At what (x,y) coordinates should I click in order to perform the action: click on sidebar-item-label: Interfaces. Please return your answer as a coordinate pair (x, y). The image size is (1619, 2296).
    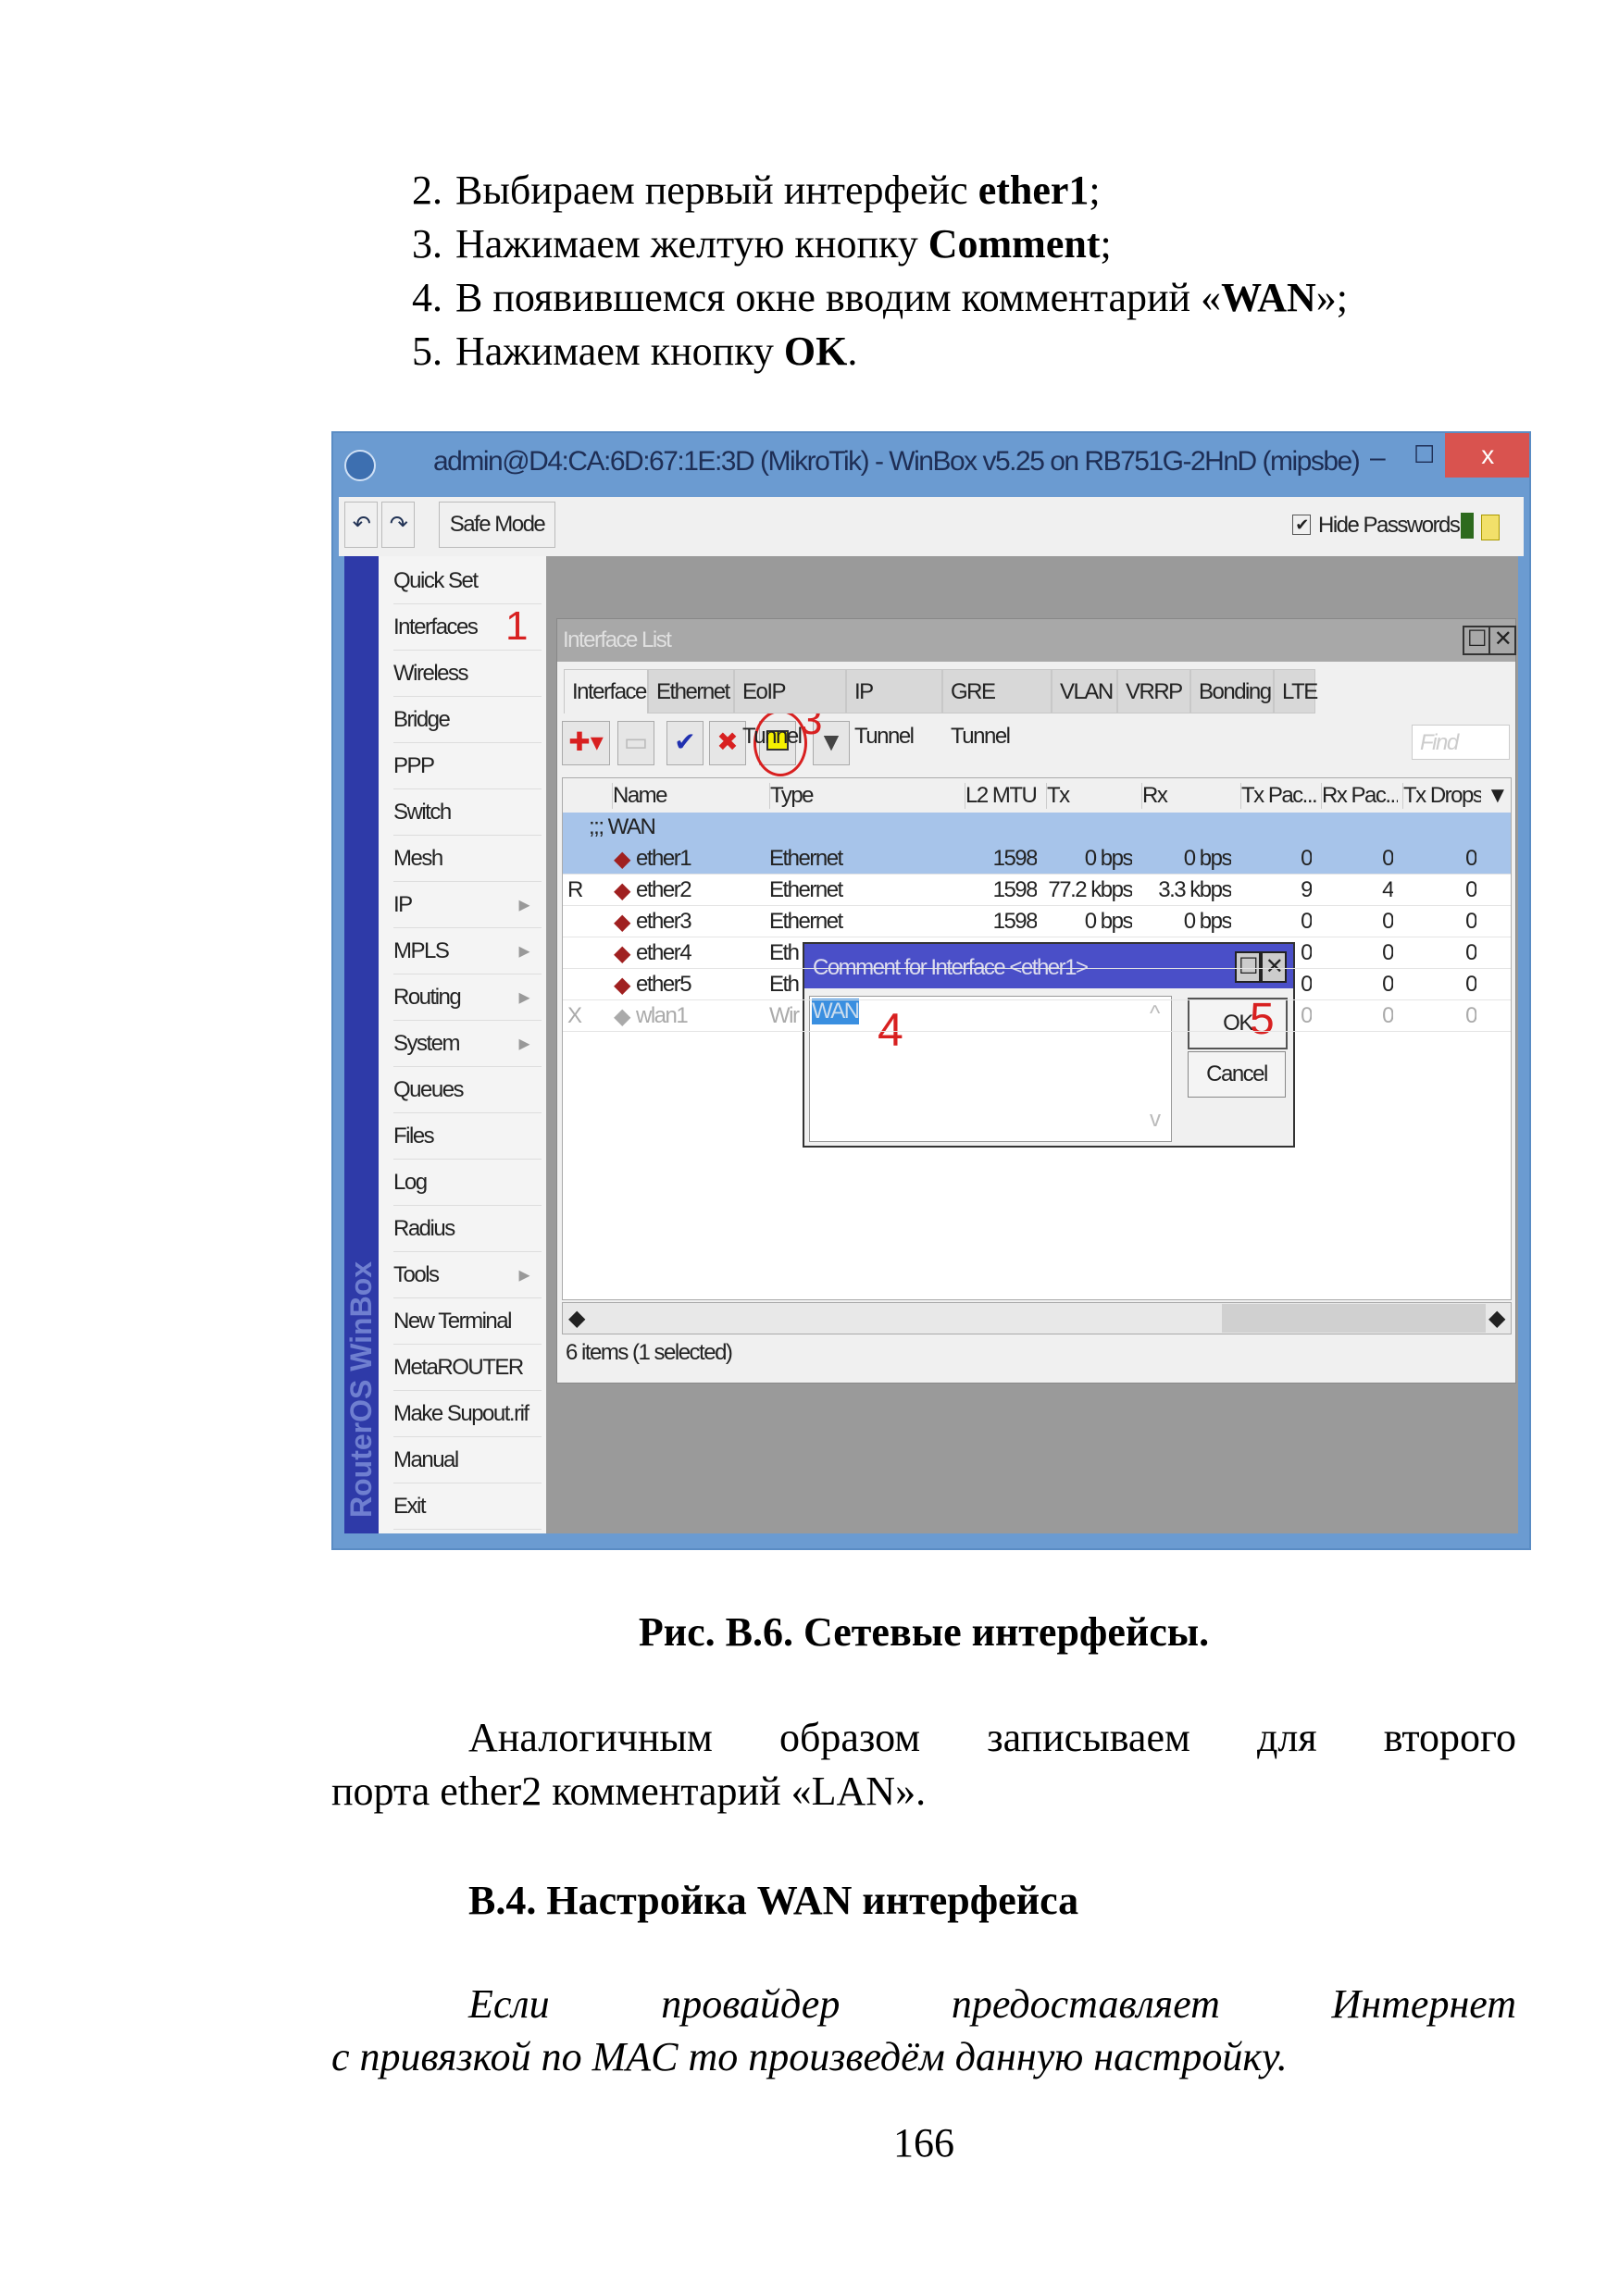
    Looking at the image, I should click on (436, 627).